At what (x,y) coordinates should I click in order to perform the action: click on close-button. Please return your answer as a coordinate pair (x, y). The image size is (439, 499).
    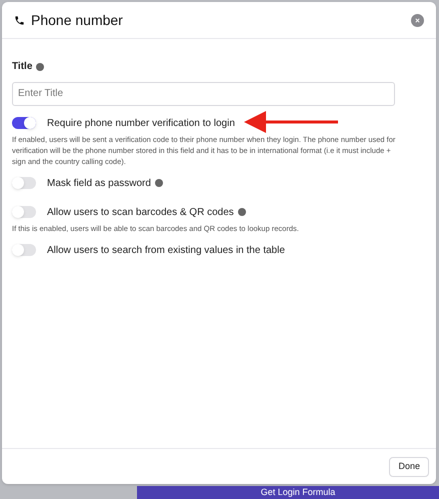
    Looking at the image, I should click on (417, 20).